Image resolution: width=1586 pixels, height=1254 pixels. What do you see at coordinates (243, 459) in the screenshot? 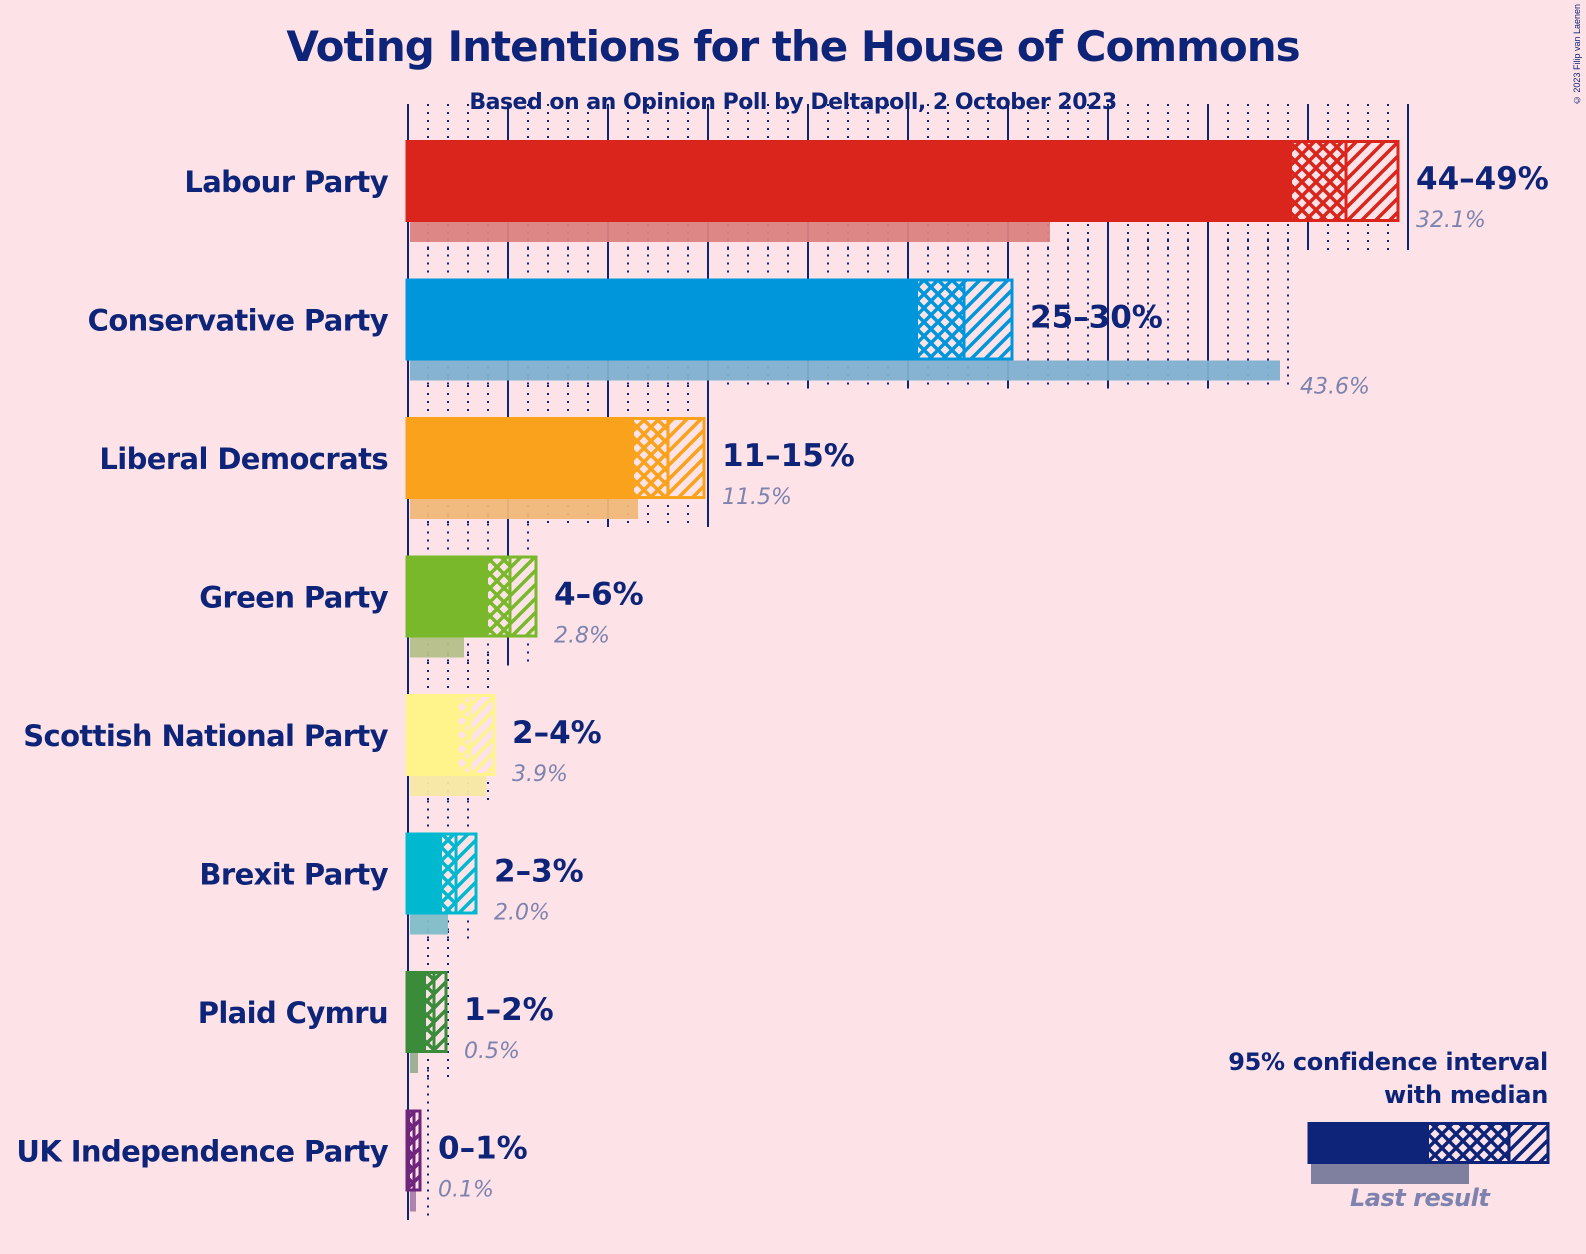
I see `party-label: Liberal Democrats` at bounding box center [243, 459].